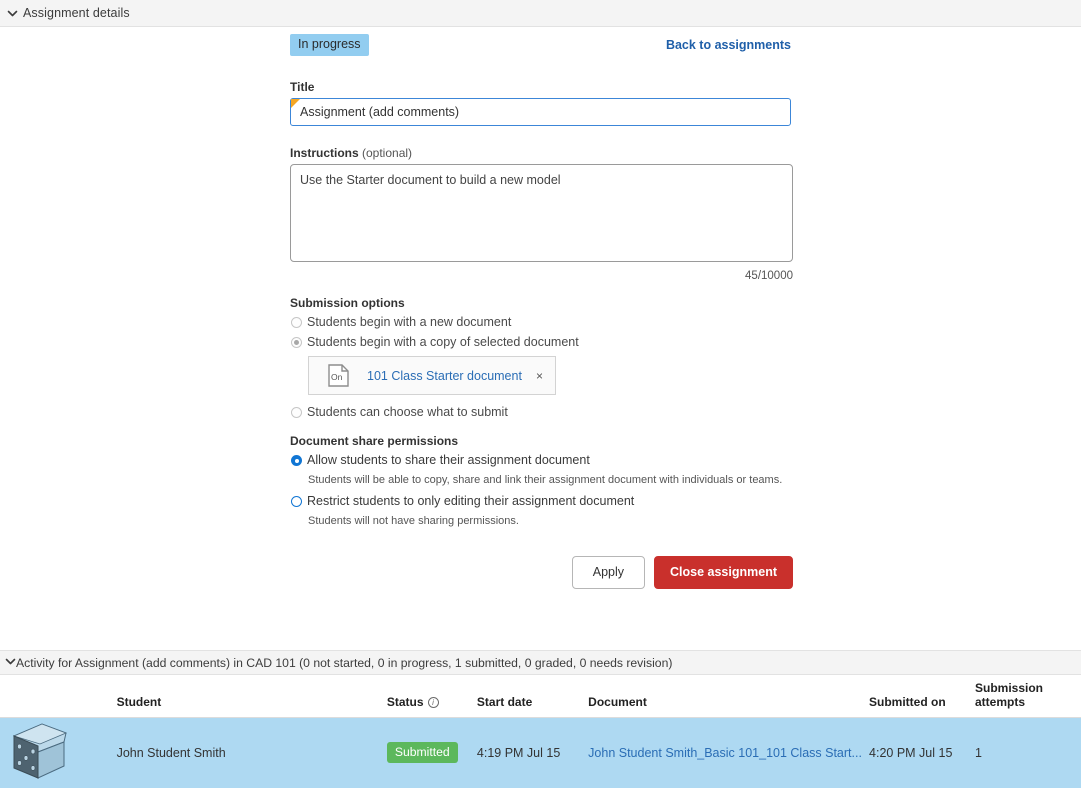 This screenshot has height=788, width=1081. Describe the element at coordinates (518, 752) in the screenshot. I see `row-start-date: 4:19 PM Jul 15` at that location.